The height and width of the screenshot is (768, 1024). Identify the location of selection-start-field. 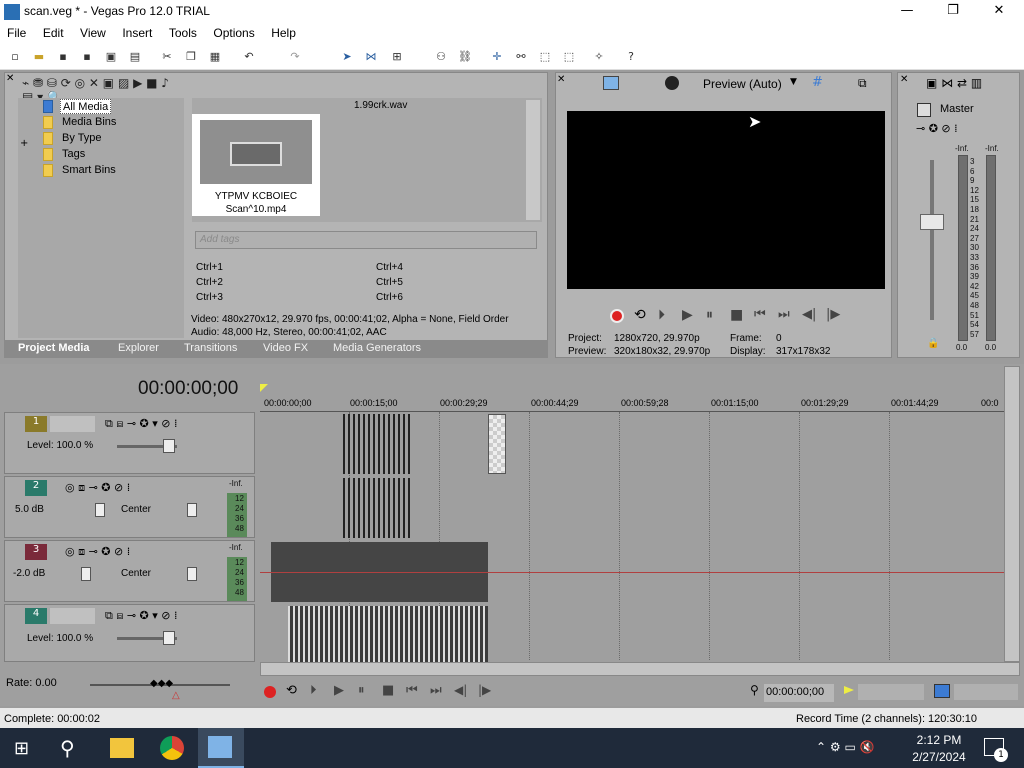
(891, 692).